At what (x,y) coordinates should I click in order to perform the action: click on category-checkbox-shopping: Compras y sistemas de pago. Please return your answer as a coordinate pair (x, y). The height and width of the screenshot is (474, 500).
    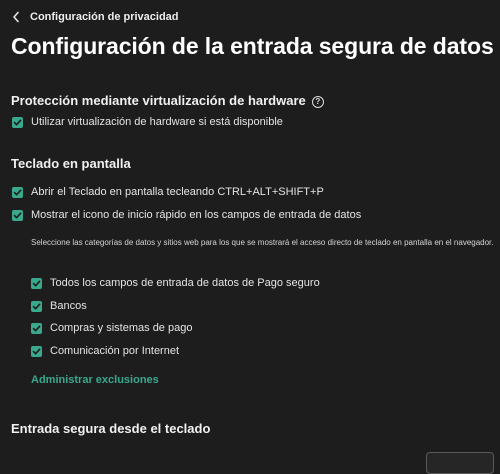
    Looking at the image, I should click on (111, 328).